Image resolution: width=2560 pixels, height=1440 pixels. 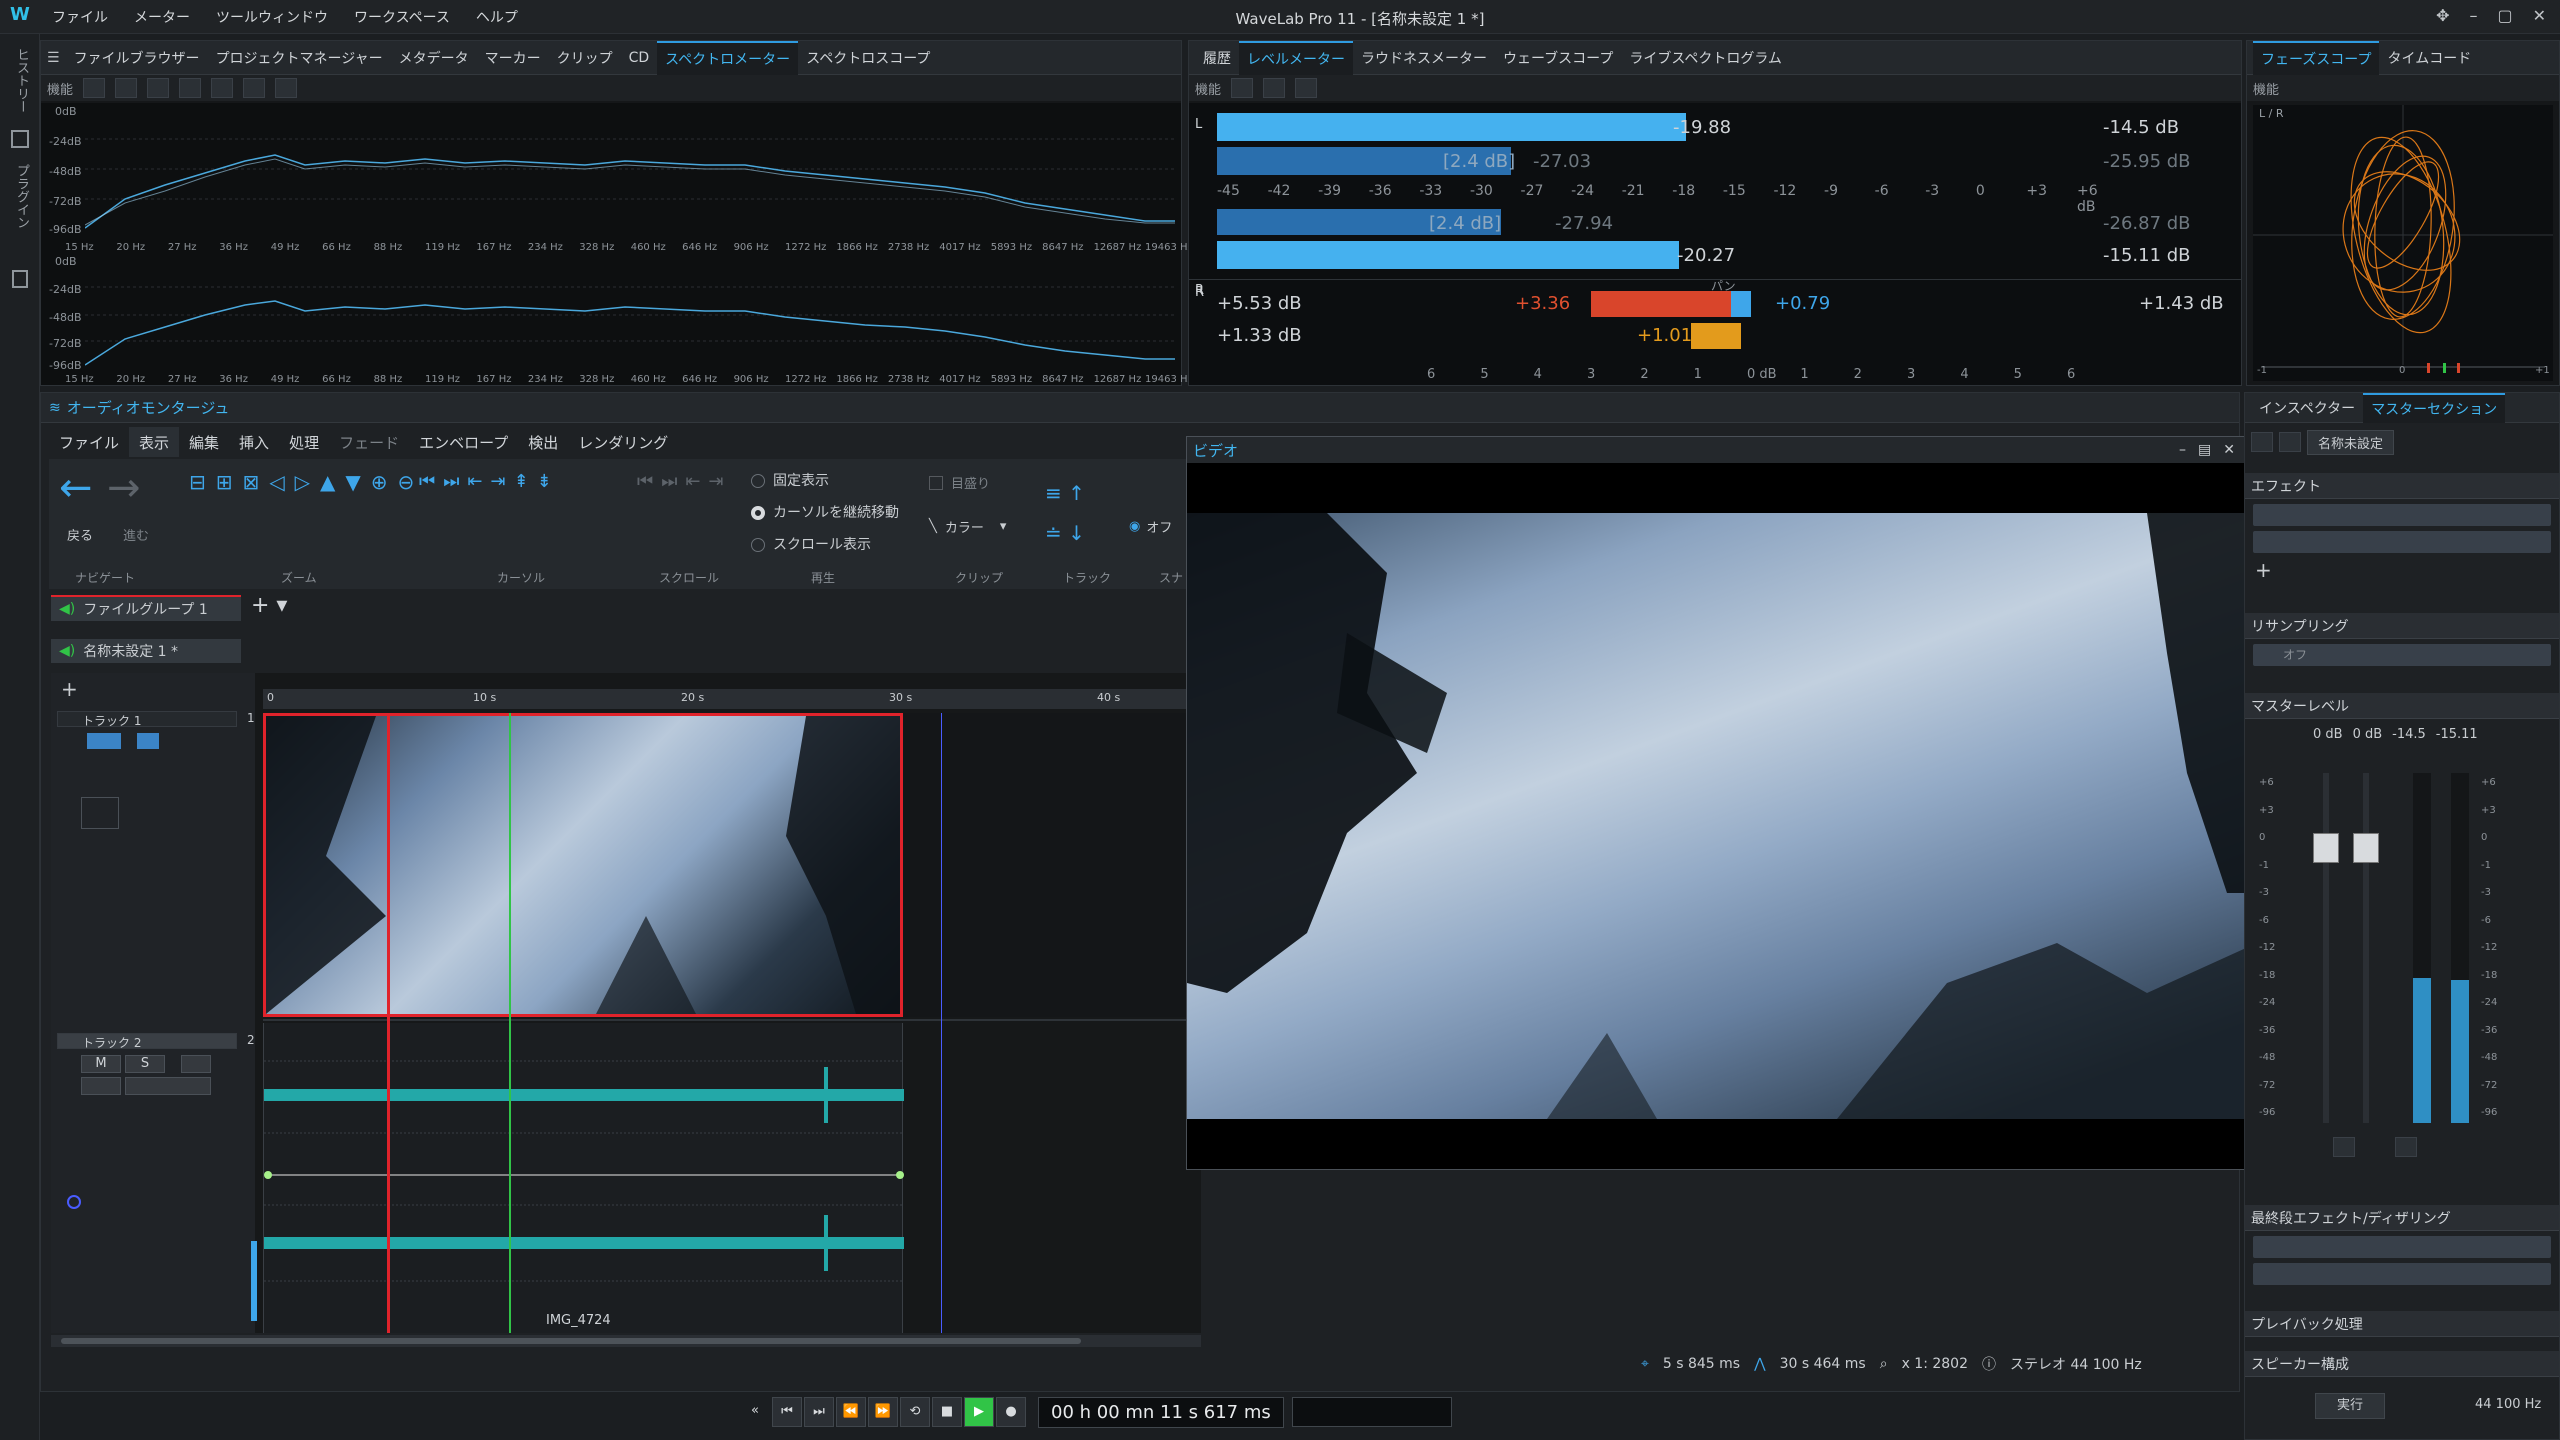 I want to click on refresh-icon, so click(x=1274, y=88).